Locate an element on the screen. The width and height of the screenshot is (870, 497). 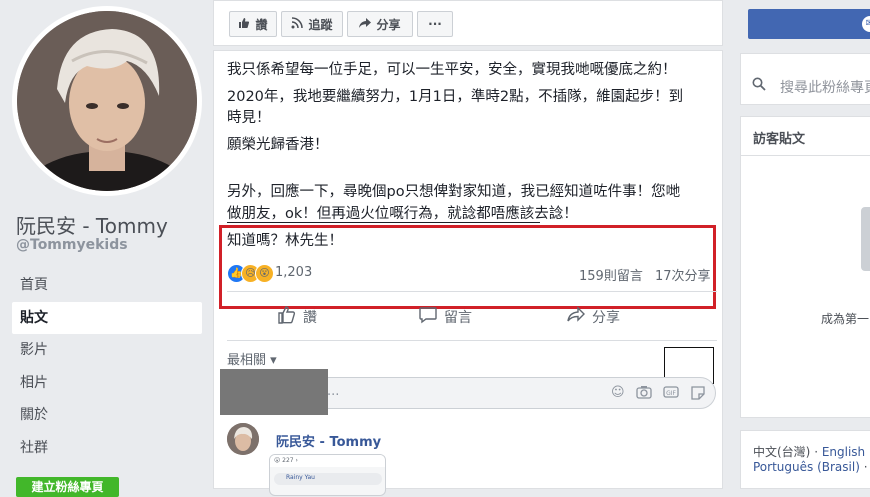
page-action-bar: 讚 追蹤 分享 ··· is located at coordinates (468, 23).